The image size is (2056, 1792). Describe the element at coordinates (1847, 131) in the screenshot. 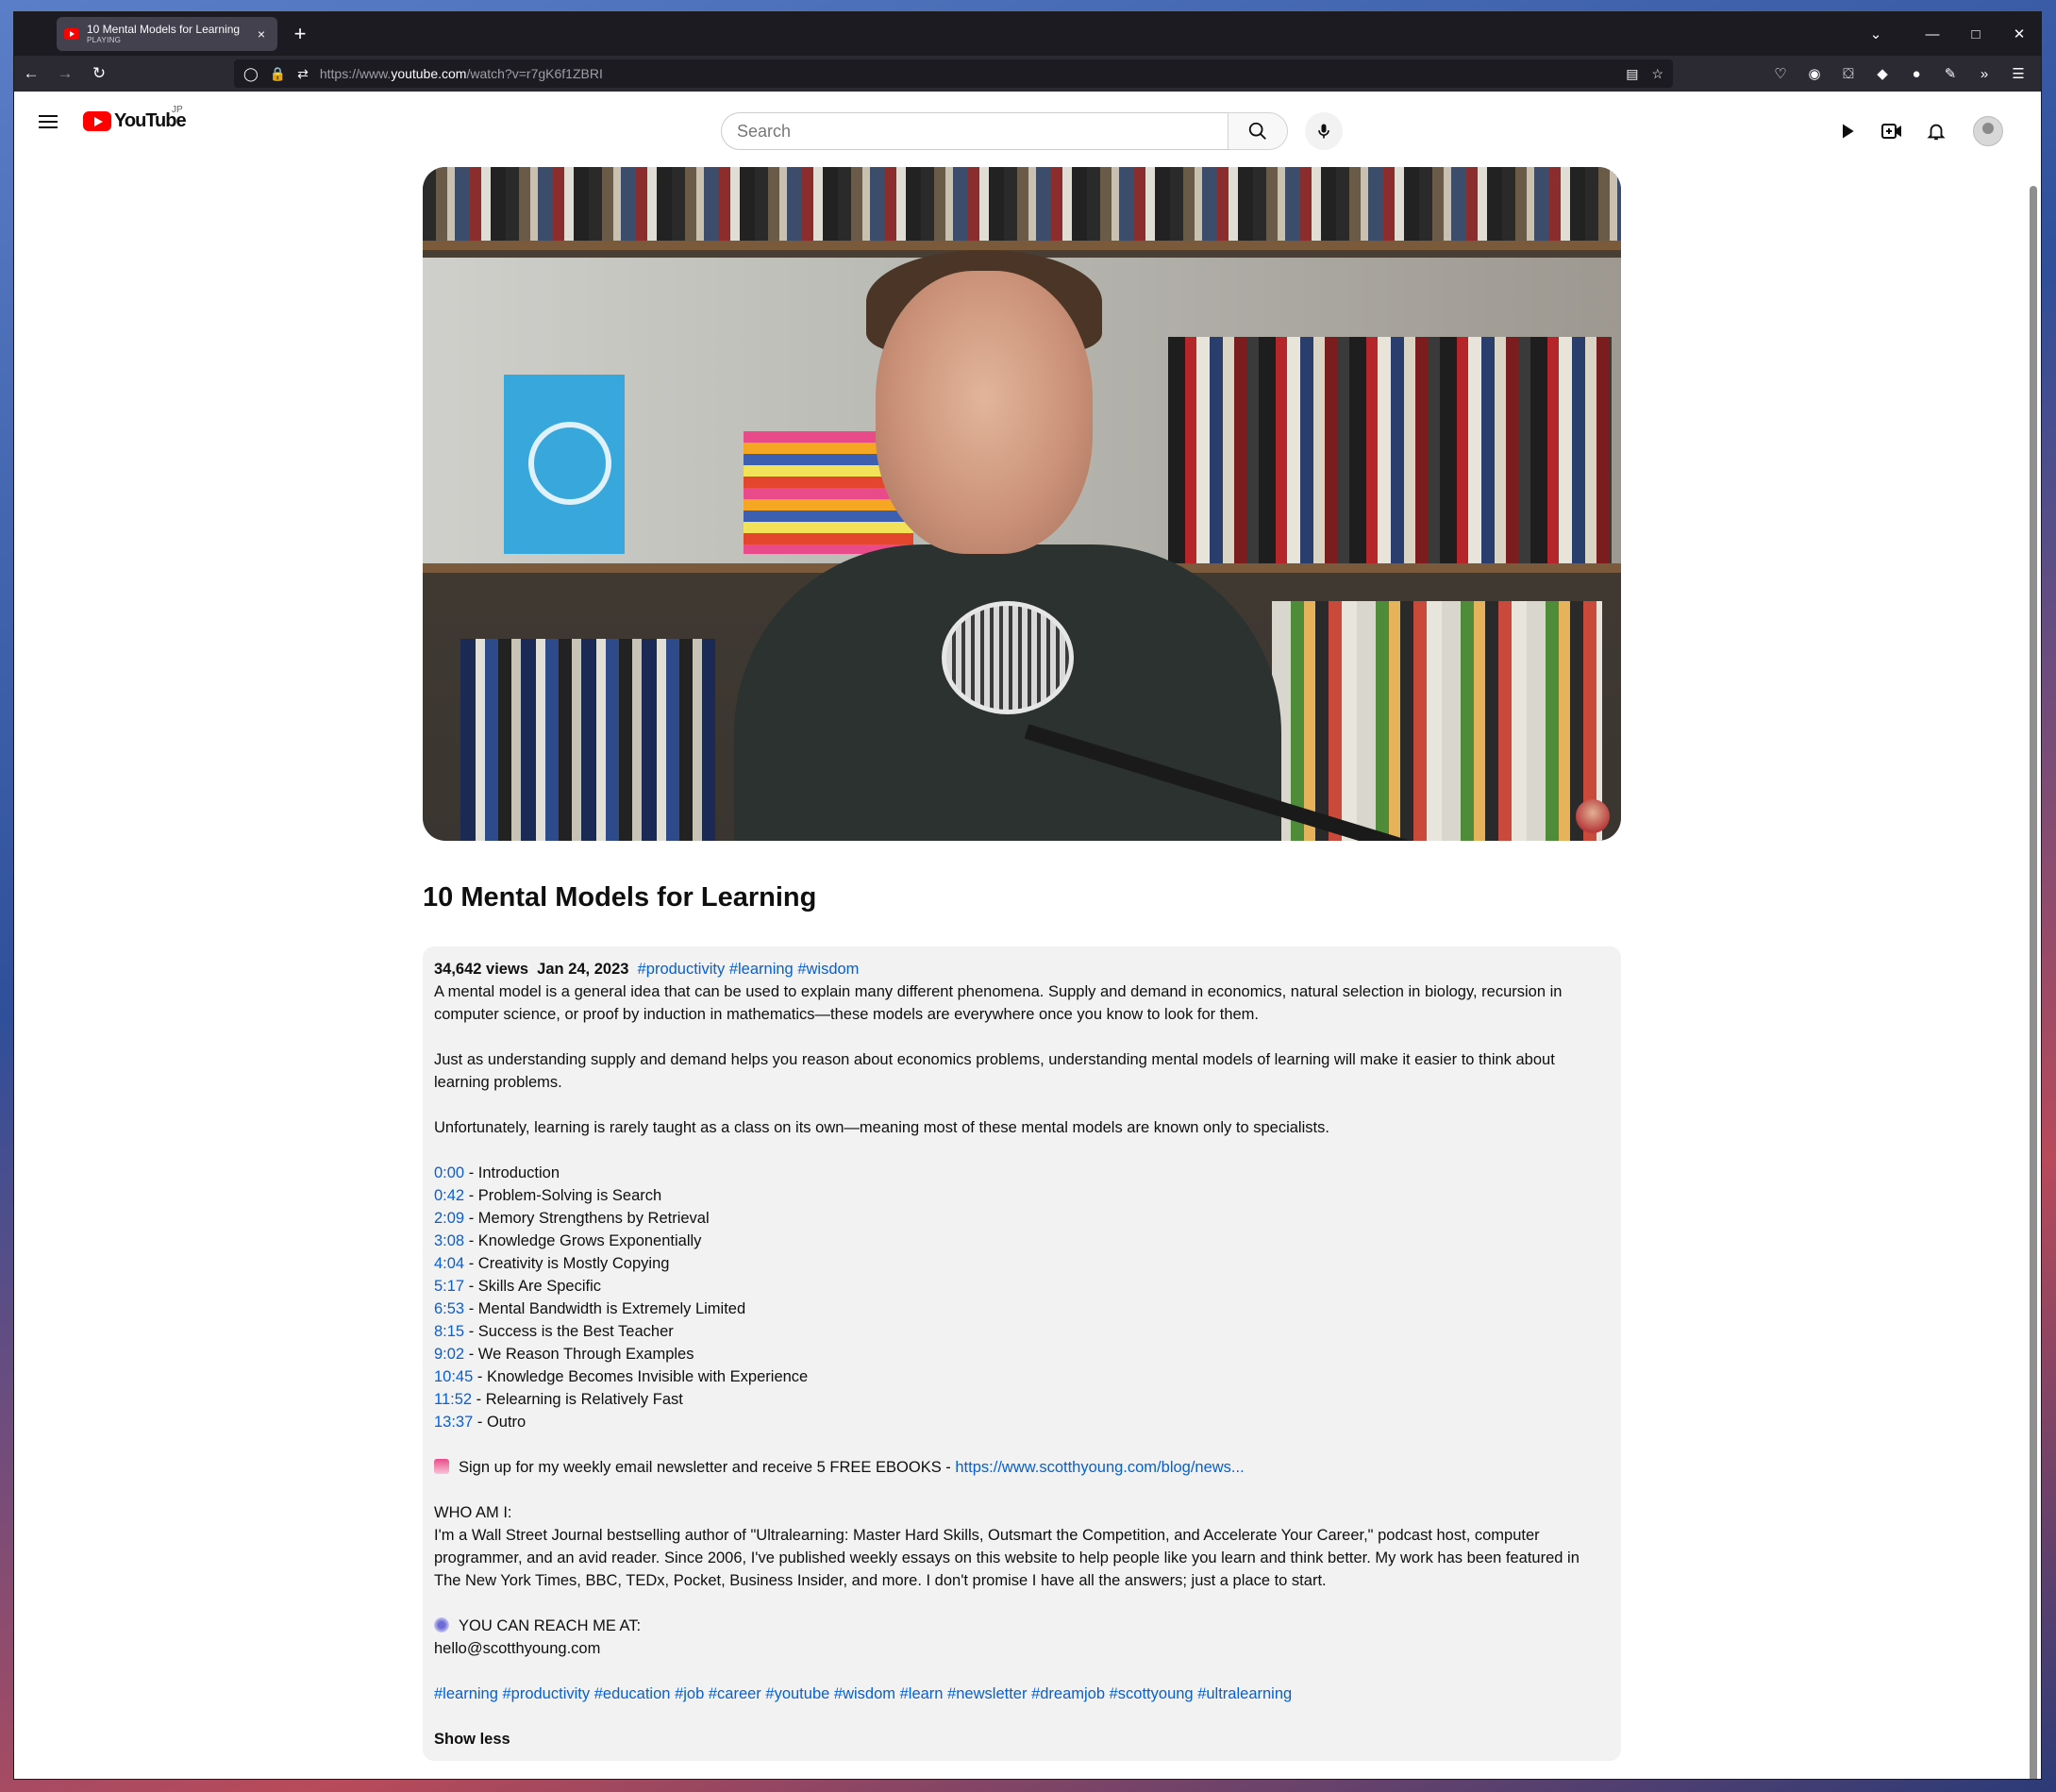

I see `play-icon` at that location.